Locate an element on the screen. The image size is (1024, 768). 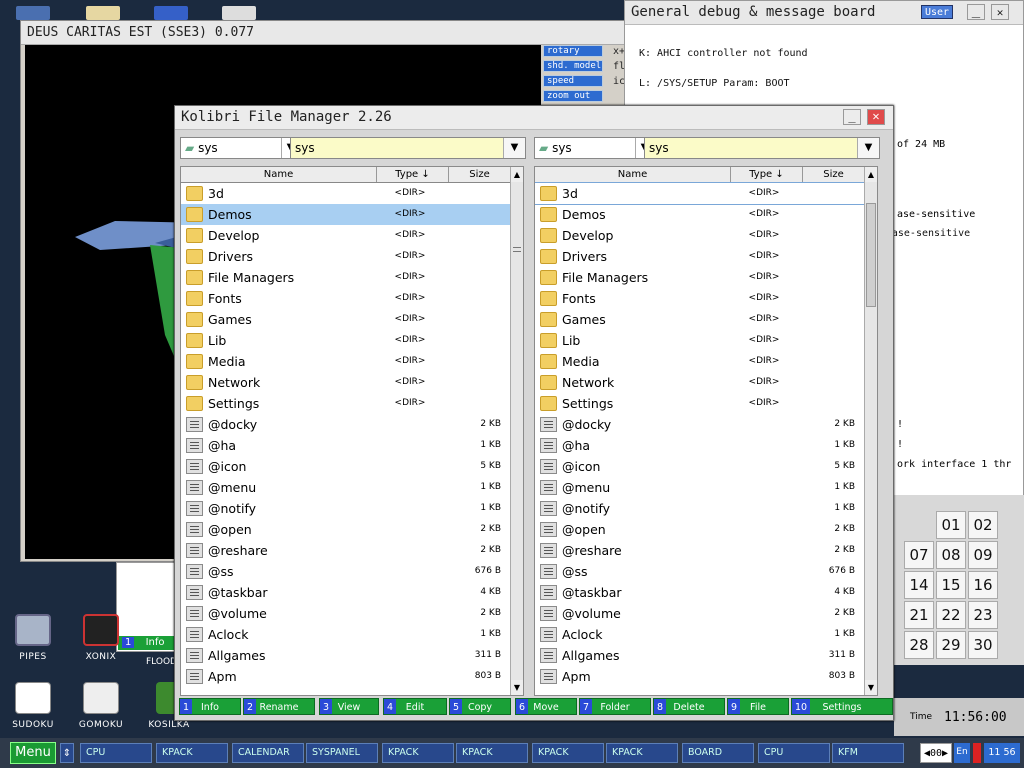
fkey-rename-button: 2 Rename is located at coordinates (279, 706).